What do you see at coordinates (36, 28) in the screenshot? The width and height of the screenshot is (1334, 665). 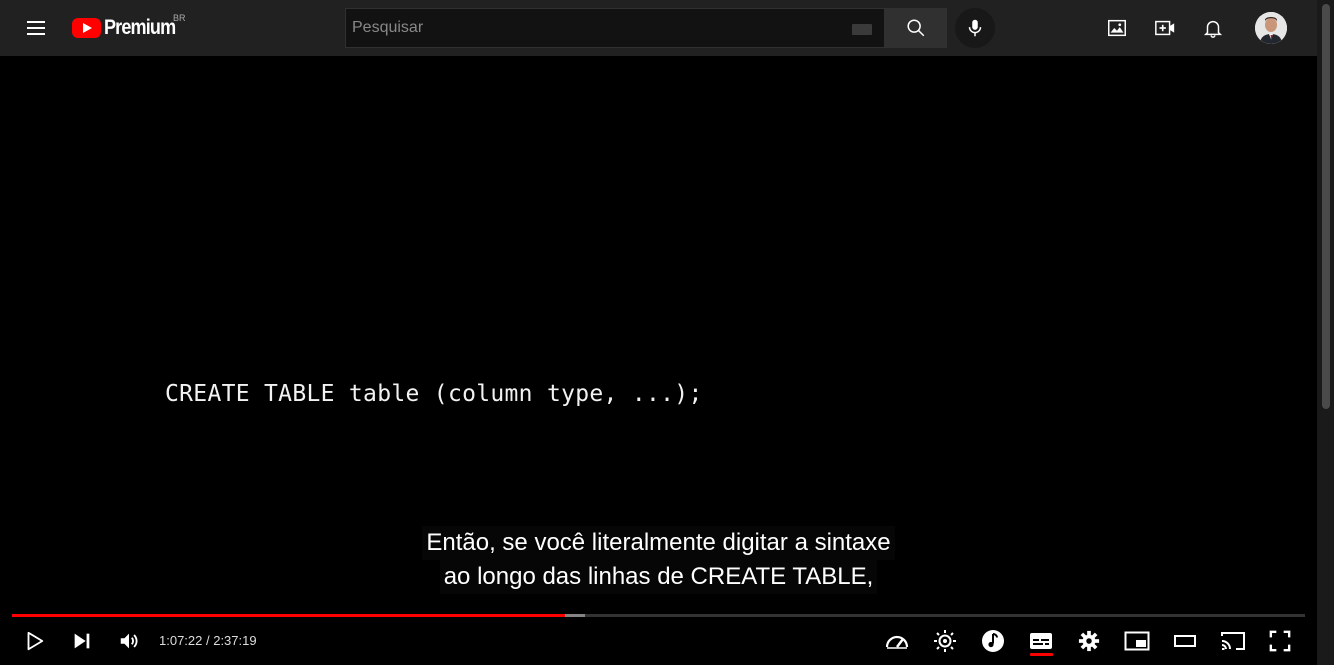 I see `menu-icon` at bounding box center [36, 28].